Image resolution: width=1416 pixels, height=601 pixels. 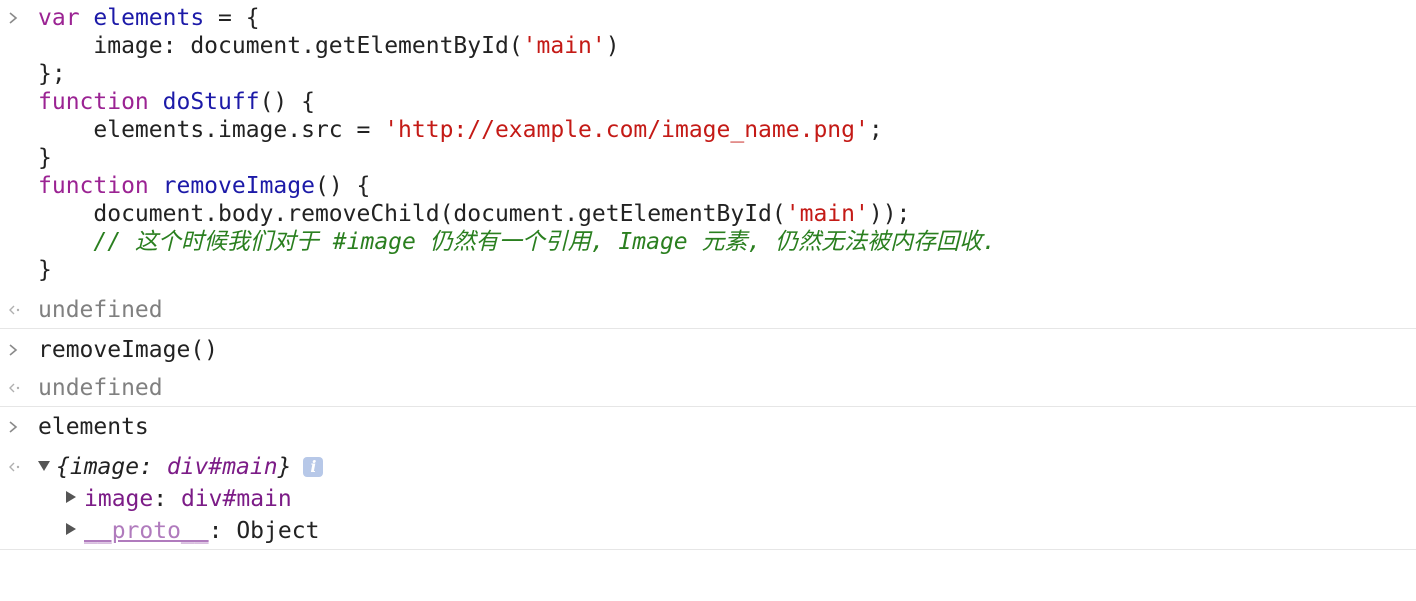 What do you see at coordinates (238, 186) in the screenshot?
I see `function-name: removeImage` at bounding box center [238, 186].